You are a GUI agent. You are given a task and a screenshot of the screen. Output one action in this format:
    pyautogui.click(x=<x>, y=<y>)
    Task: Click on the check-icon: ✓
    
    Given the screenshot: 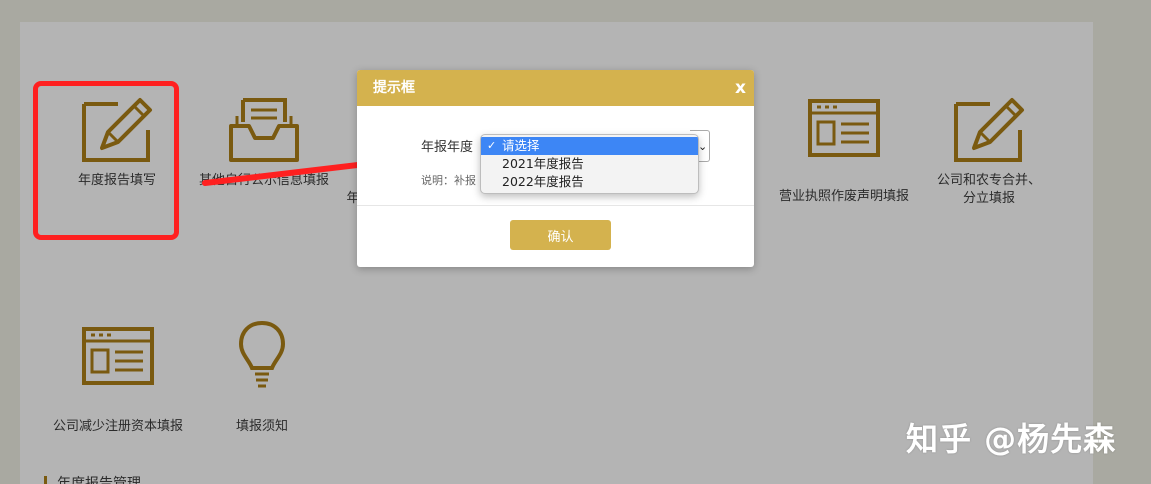 What is the action you would take?
    pyautogui.click(x=492, y=145)
    